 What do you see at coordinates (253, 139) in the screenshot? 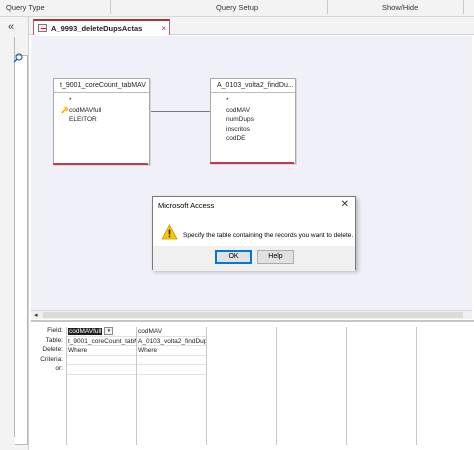
I see `field-item: codDE` at bounding box center [253, 139].